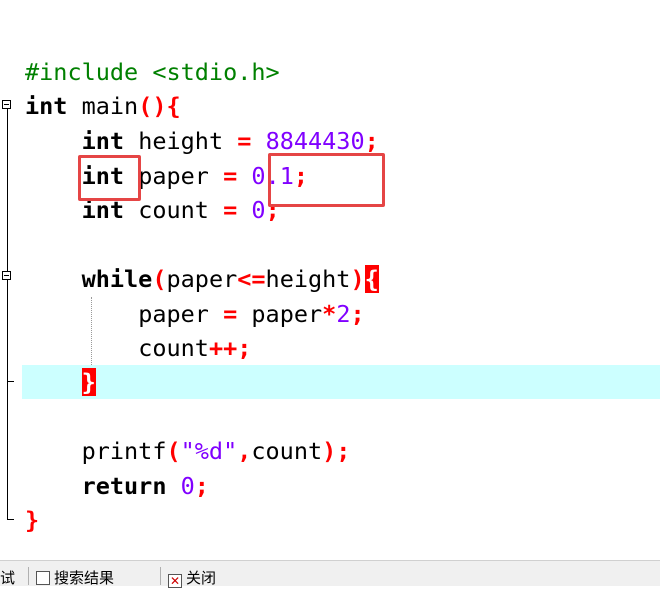  I want to click on code-line-main: int main(){, so click(103, 106).